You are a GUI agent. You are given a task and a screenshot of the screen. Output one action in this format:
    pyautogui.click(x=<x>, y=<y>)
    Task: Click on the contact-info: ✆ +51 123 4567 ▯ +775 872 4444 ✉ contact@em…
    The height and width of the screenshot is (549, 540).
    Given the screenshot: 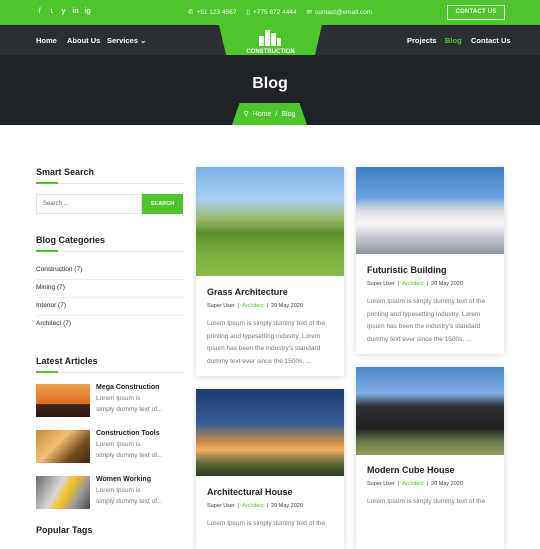 What is the action you would take?
    pyautogui.click(x=280, y=12)
    